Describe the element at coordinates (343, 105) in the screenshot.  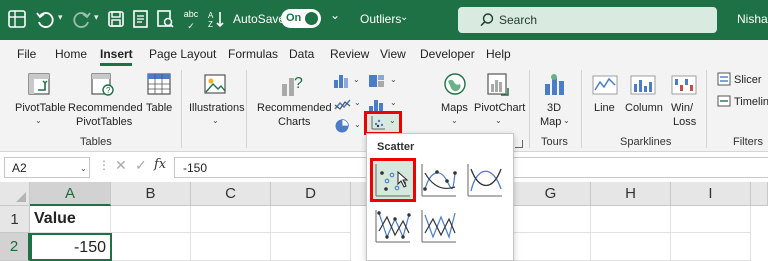
I see `line-chart-icon` at that location.